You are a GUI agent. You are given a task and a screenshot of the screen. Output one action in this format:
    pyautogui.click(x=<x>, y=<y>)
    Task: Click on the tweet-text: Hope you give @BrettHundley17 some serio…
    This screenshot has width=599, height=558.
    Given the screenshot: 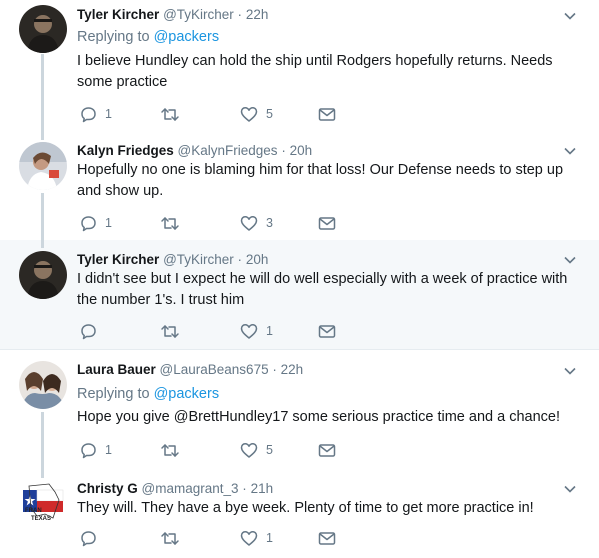 What is the action you would take?
    pyautogui.click(x=319, y=417)
    